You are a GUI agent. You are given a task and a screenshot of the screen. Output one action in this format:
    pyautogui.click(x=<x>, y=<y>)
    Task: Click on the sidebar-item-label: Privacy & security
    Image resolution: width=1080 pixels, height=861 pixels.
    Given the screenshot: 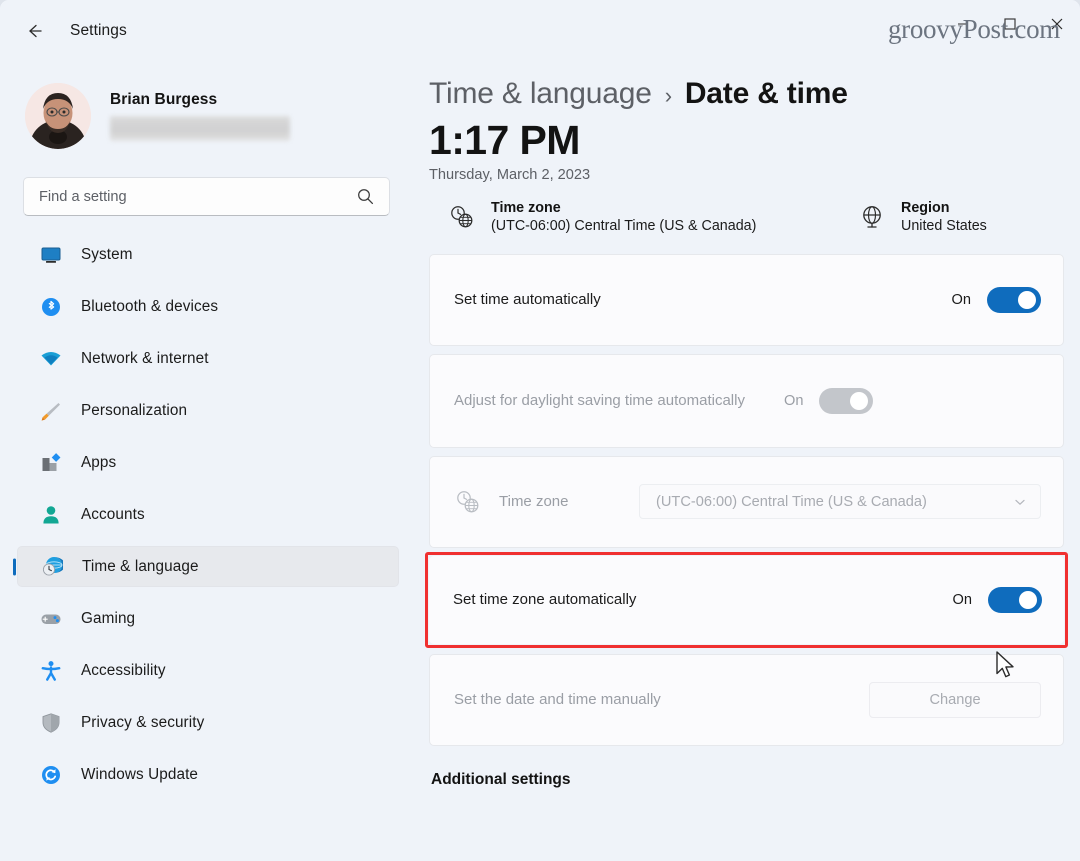 What is the action you would take?
    pyautogui.click(x=143, y=722)
    